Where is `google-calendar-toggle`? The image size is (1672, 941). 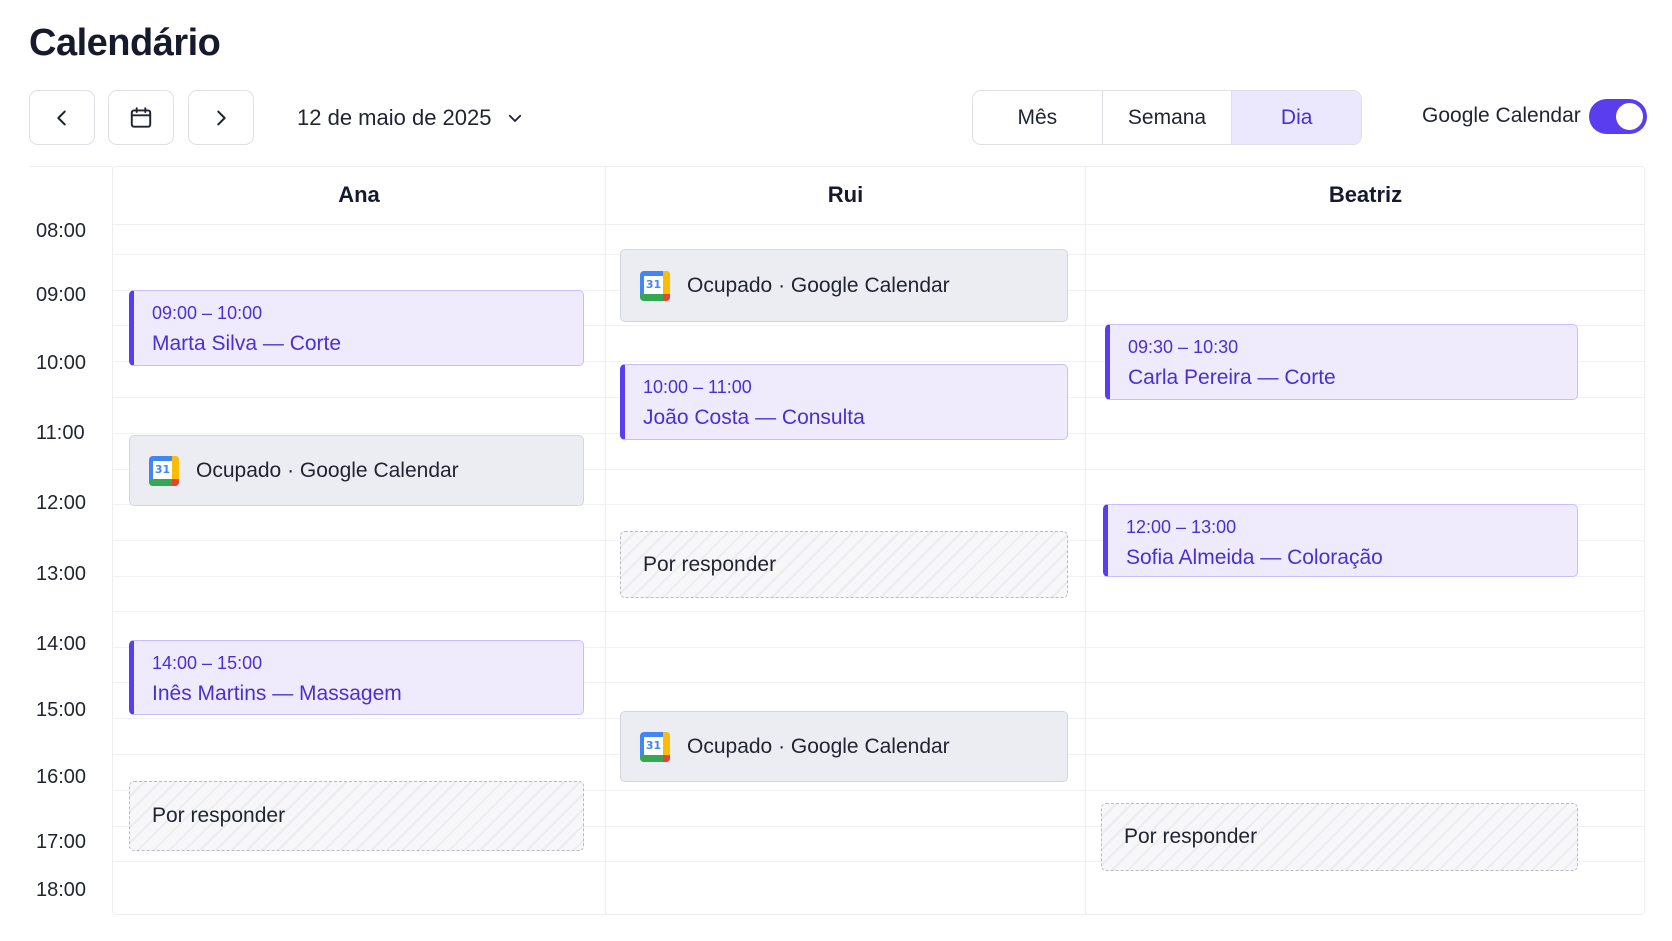 google-calendar-toggle is located at coordinates (1618, 116).